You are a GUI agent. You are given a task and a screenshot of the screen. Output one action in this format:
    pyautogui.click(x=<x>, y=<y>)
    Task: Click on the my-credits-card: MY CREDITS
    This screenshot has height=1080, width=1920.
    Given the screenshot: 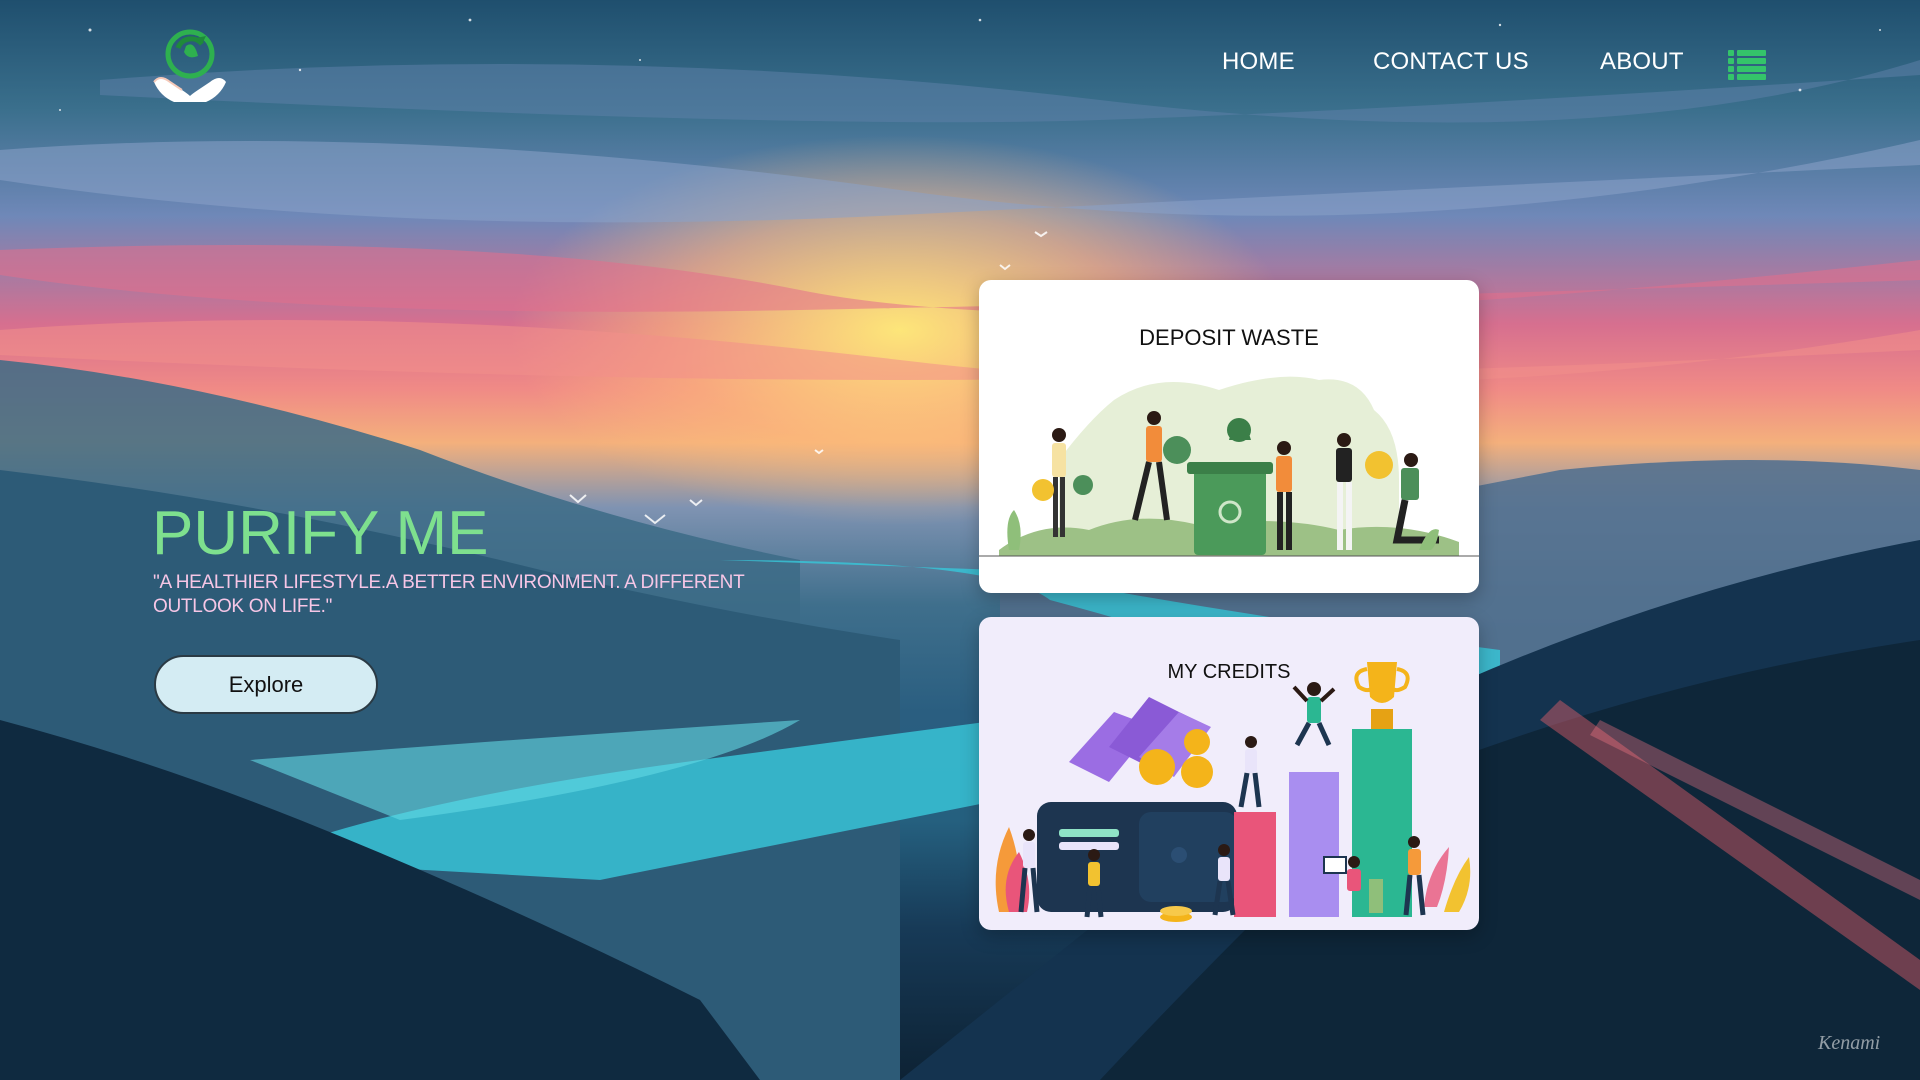 What is the action you would take?
    pyautogui.click(x=1229, y=773)
    